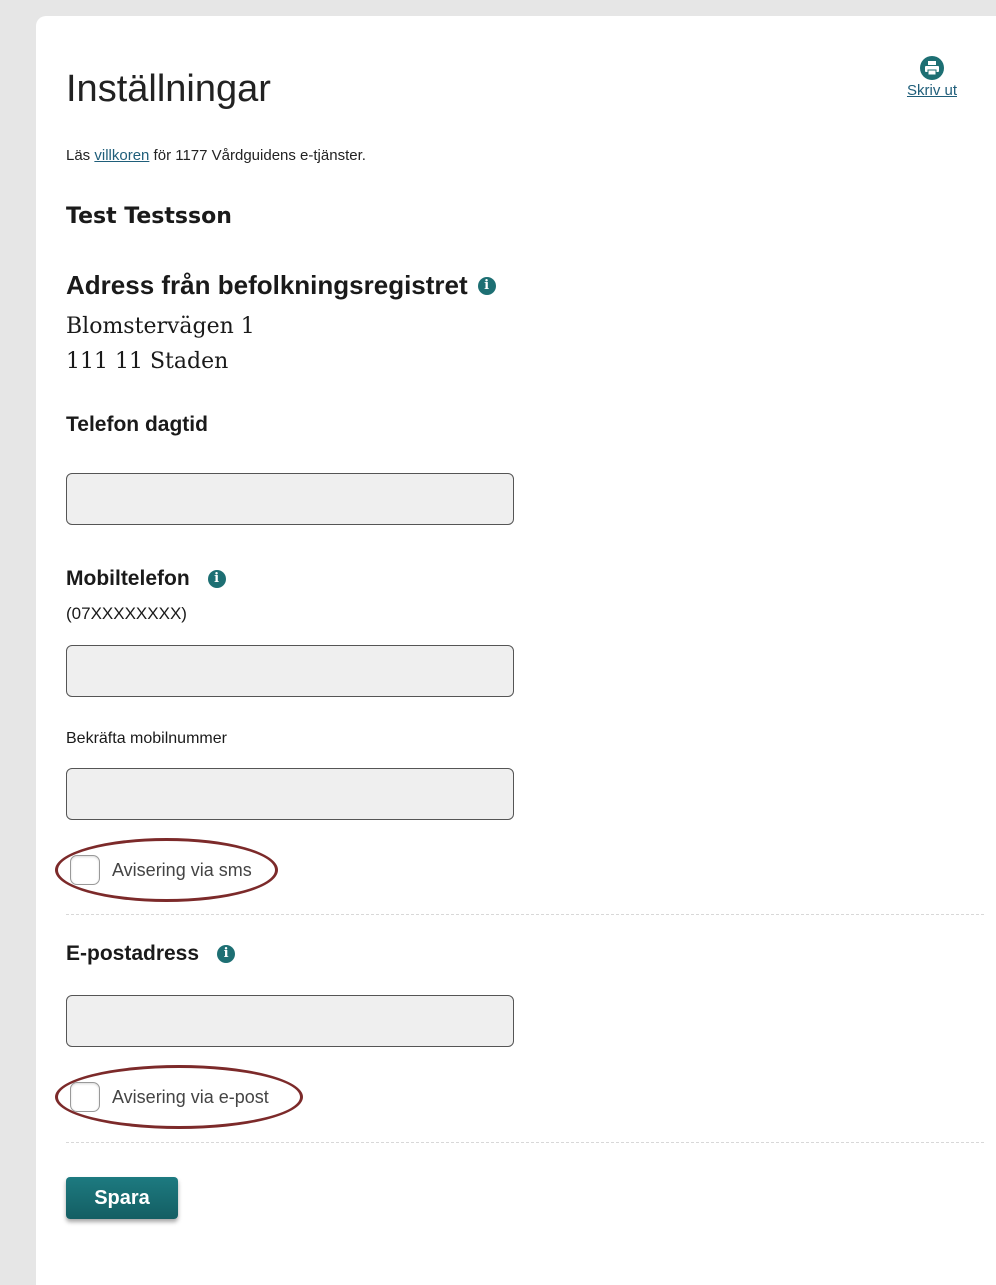  I want to click on phone-day-label-text: Telefon dagtid, so click(137, 424).